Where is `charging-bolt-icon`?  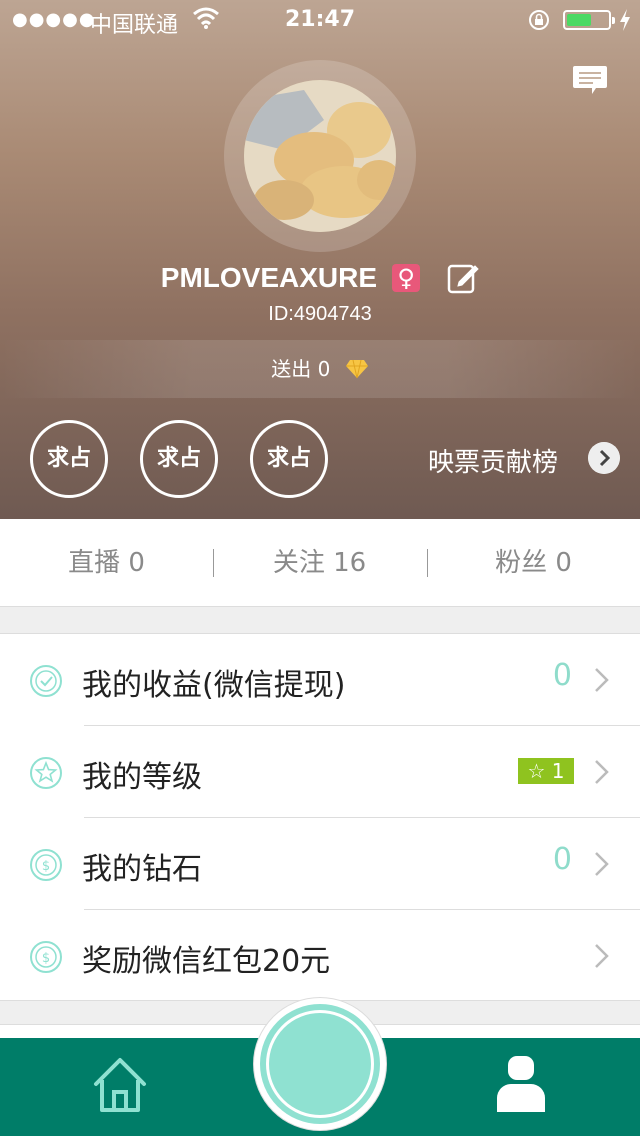 charging-bolt-icon is located at coordinates (625, 20).